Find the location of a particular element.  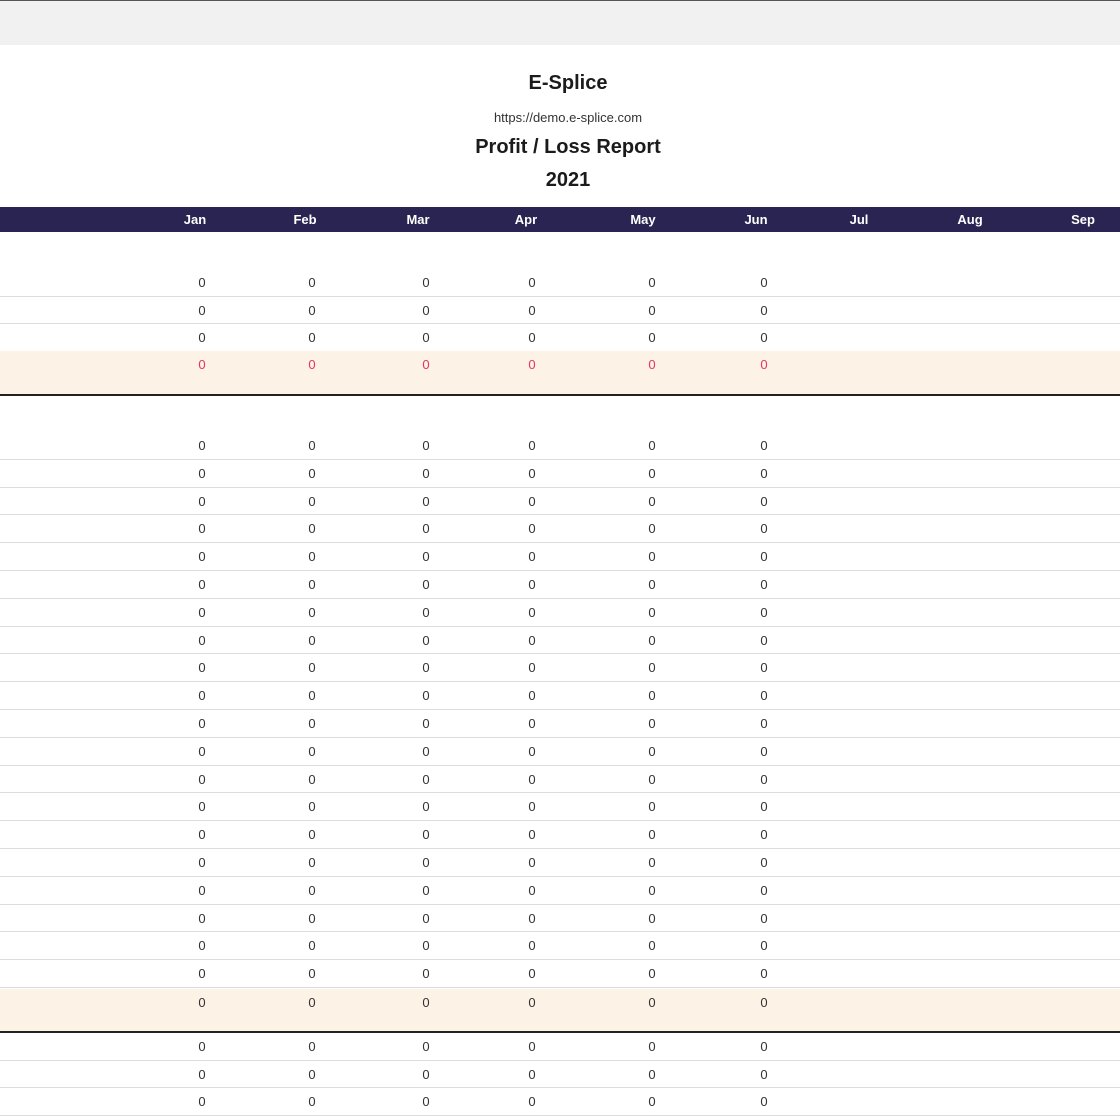

month-header-sep: Sep is located at coordinates (1083, 219).